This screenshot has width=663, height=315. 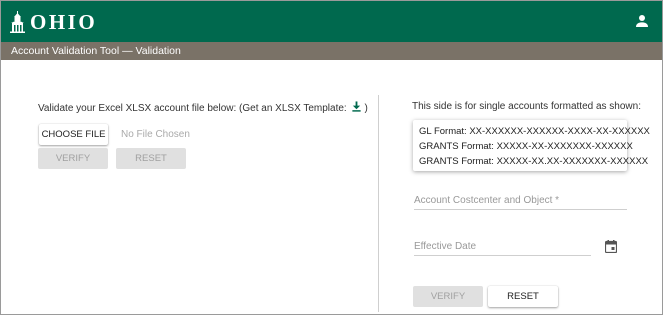 I want to click on date-field-label: Effective Date, so click(x=445, y=246).